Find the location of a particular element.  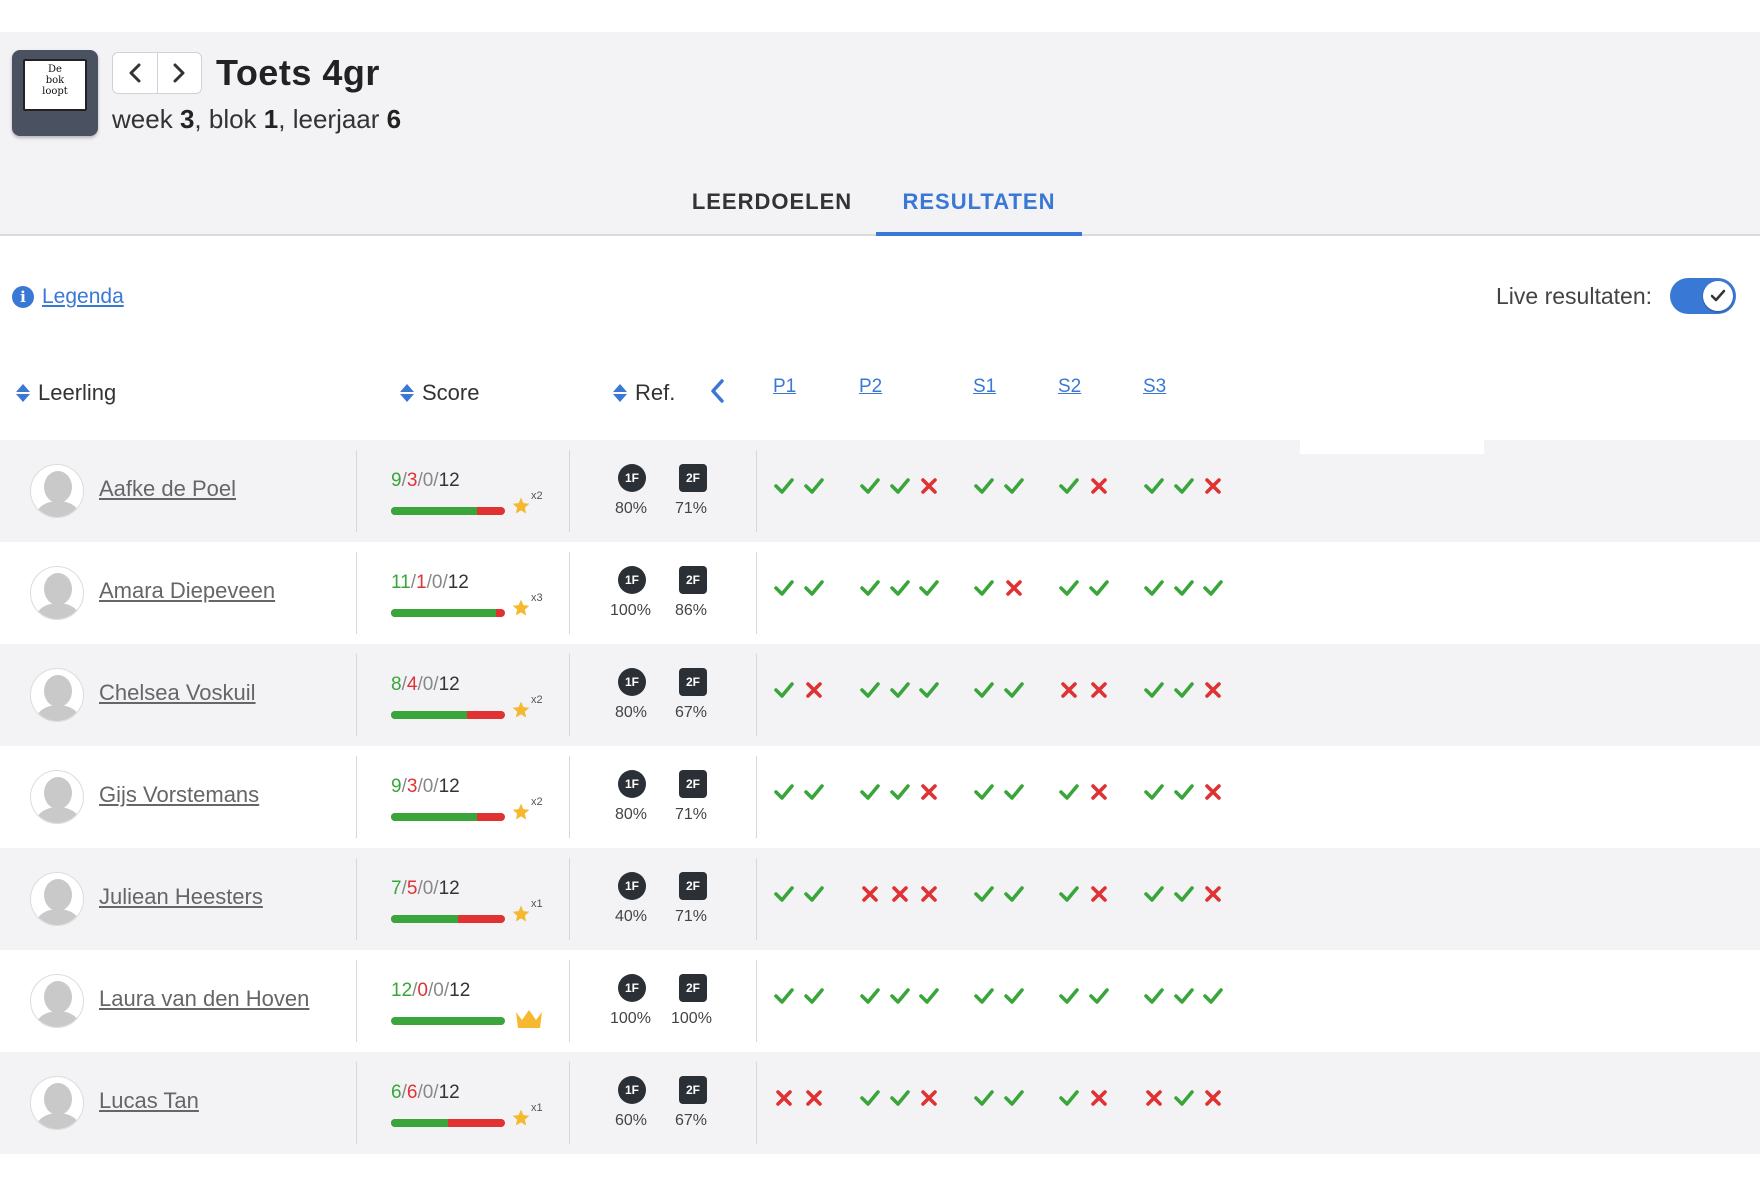

next-test-button is located at coordinates (179, 73).